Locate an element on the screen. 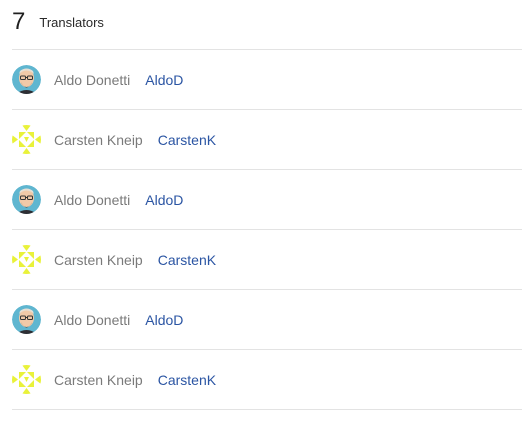 The height and width of the screenshot is (440, 531). translators-header: 7 Translators is located at coordinates (58, 22).